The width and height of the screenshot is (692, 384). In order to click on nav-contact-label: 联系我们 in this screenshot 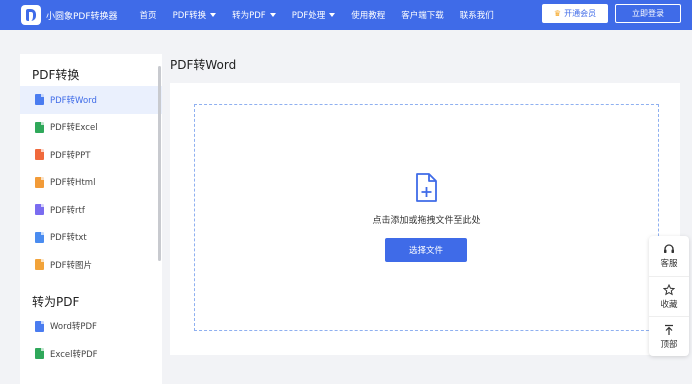, I will do `click(476, 16)`.